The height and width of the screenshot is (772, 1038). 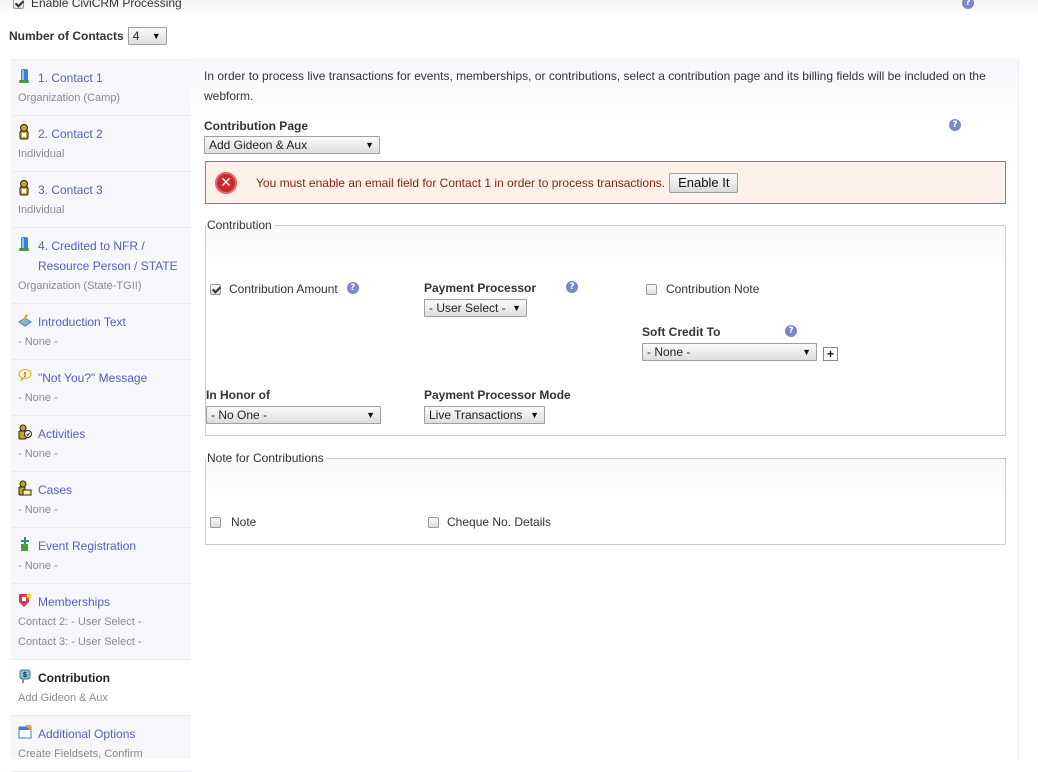 I want to click on number-of-contacts: Number of Contacts 4 ▼, so click(x=88, y=36).